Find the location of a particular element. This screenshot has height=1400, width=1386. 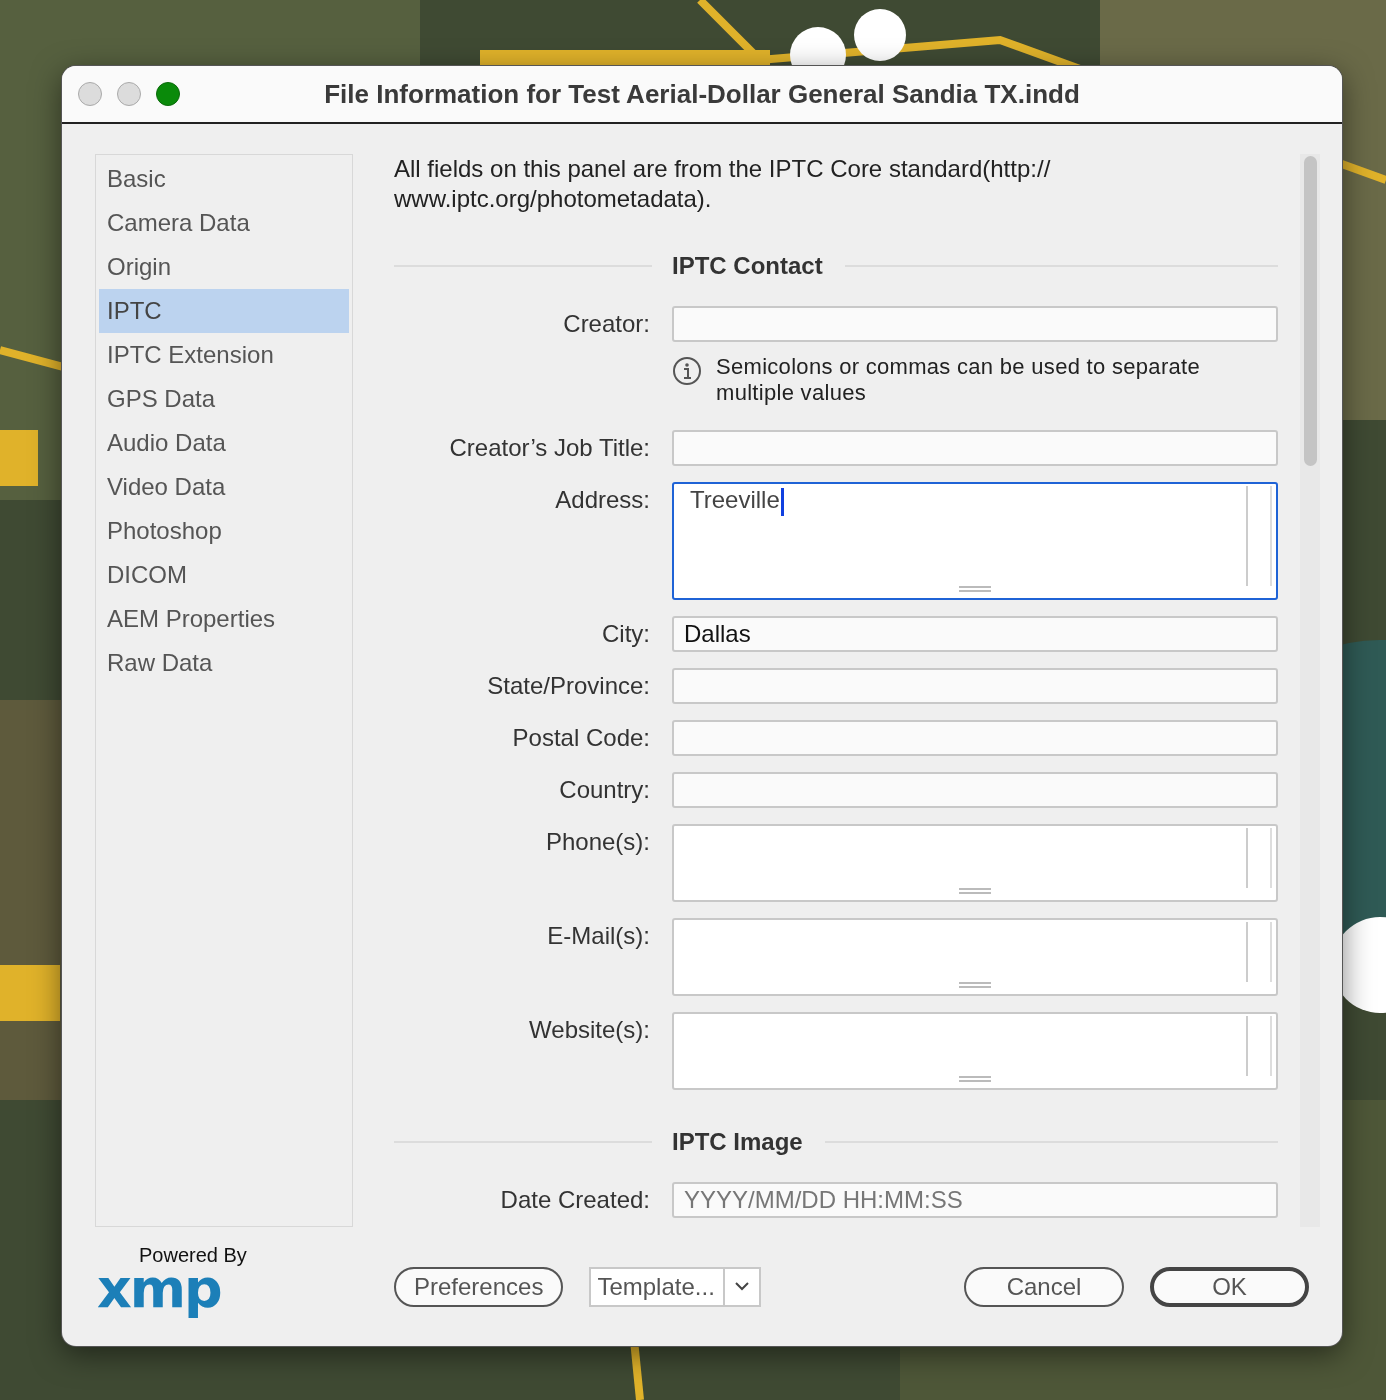

sidebar-item: Audio Data is located at coordinates (224, 443).